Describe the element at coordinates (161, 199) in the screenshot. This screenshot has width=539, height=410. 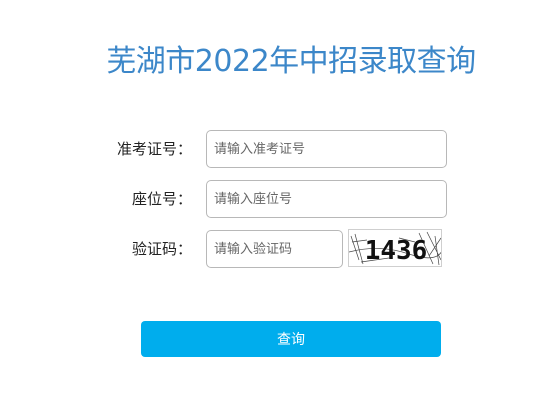
I see `seat-number-label: 座位号：` at that location.